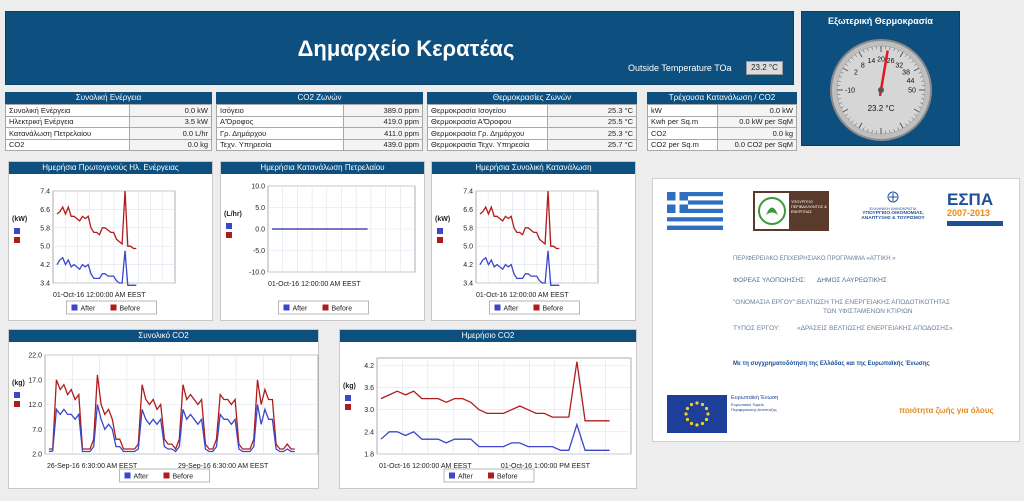 This screenshot has width=1024, height=501. I want to click on implementing-body-label: ΦΟΡΕΑΣ ΥΛΟΠΟΙΗΣΗΣ:, so click(769, 280).